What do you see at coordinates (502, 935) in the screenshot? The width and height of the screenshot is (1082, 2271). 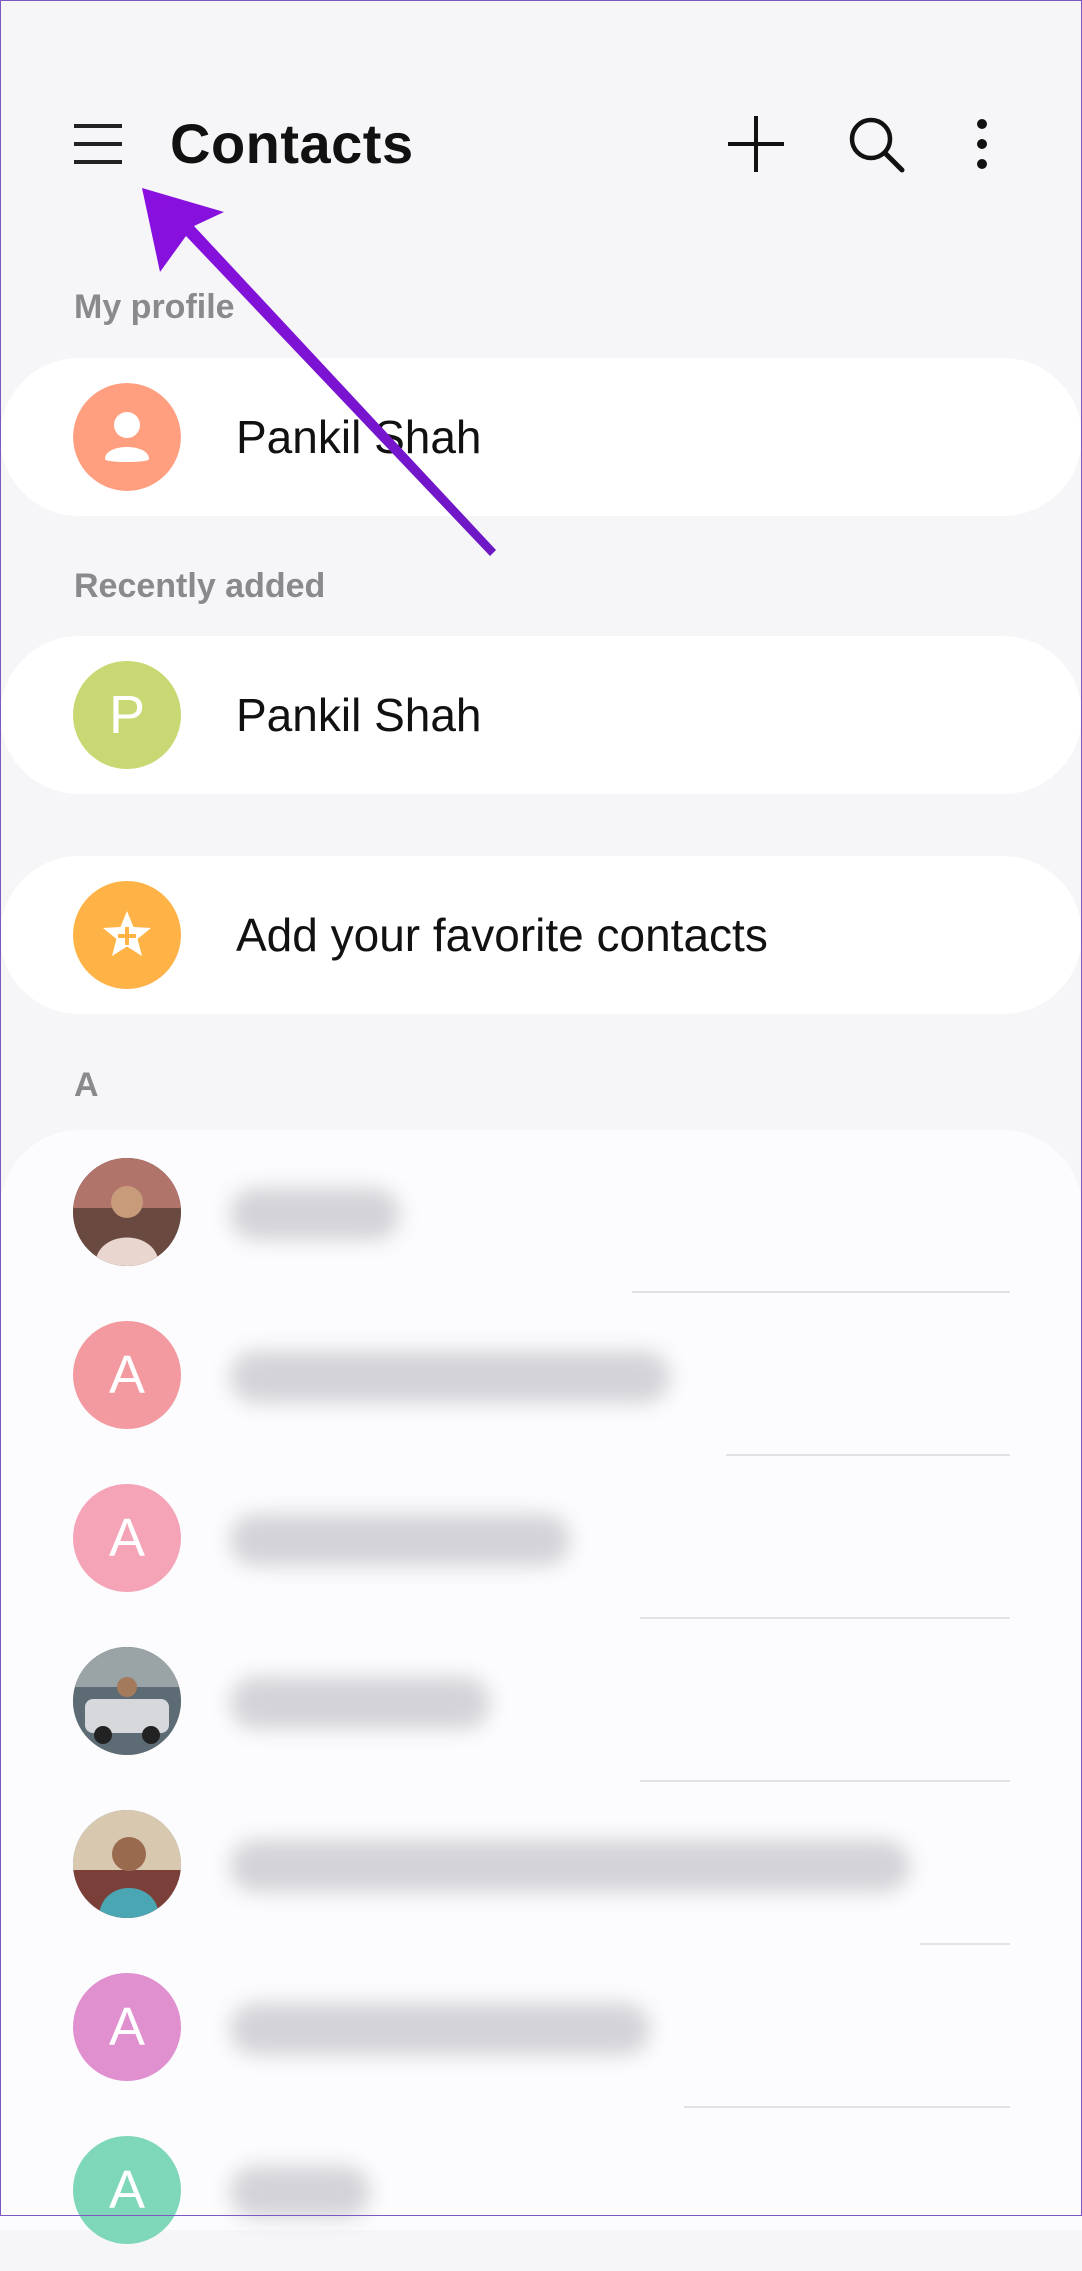 I see `add-favorites-label: Add your favorite contacts` at bounding box center [502, 935].